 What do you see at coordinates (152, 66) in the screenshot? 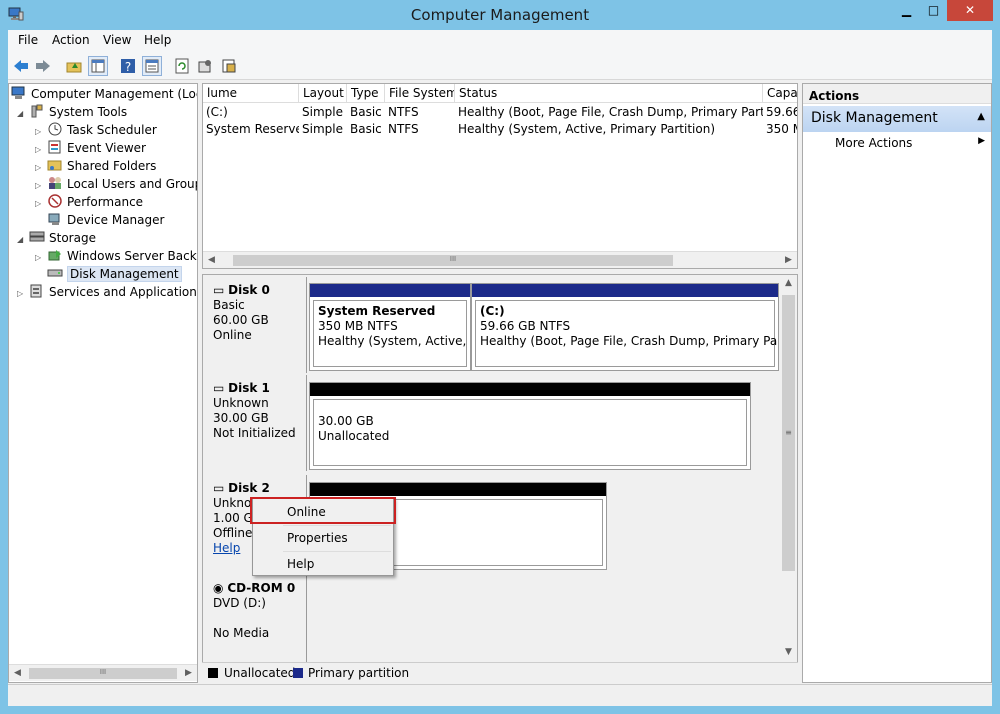
I see `properties-icon` at bounding box center [152, 66].